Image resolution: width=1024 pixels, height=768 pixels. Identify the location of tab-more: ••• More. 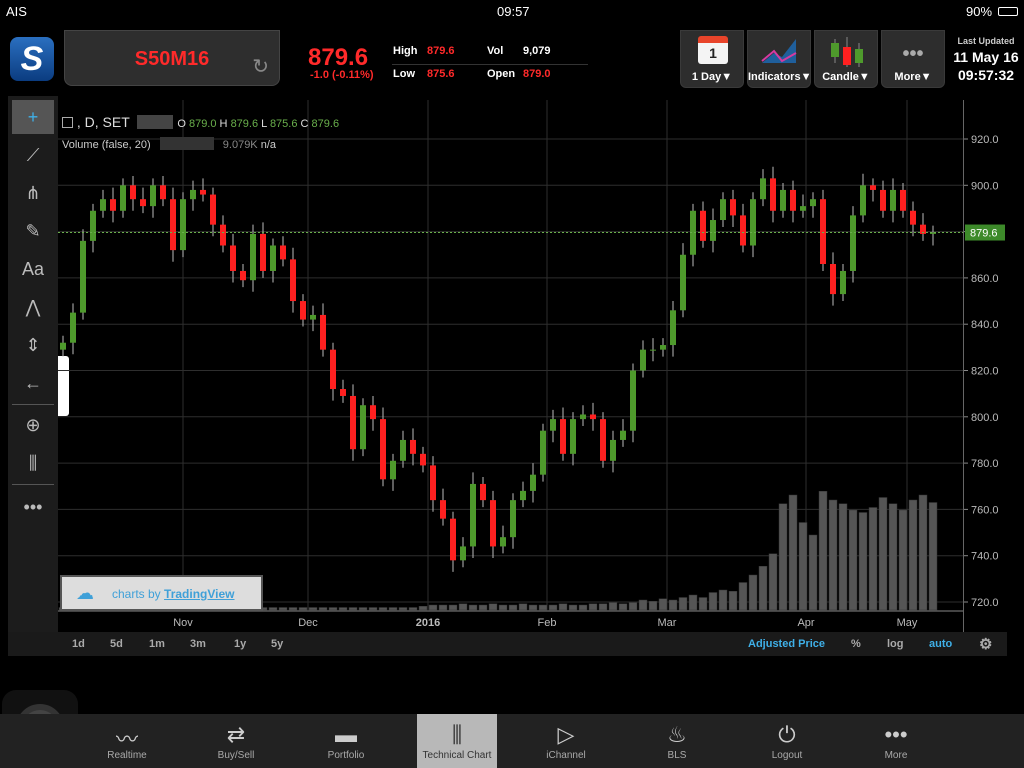
(896, 741).